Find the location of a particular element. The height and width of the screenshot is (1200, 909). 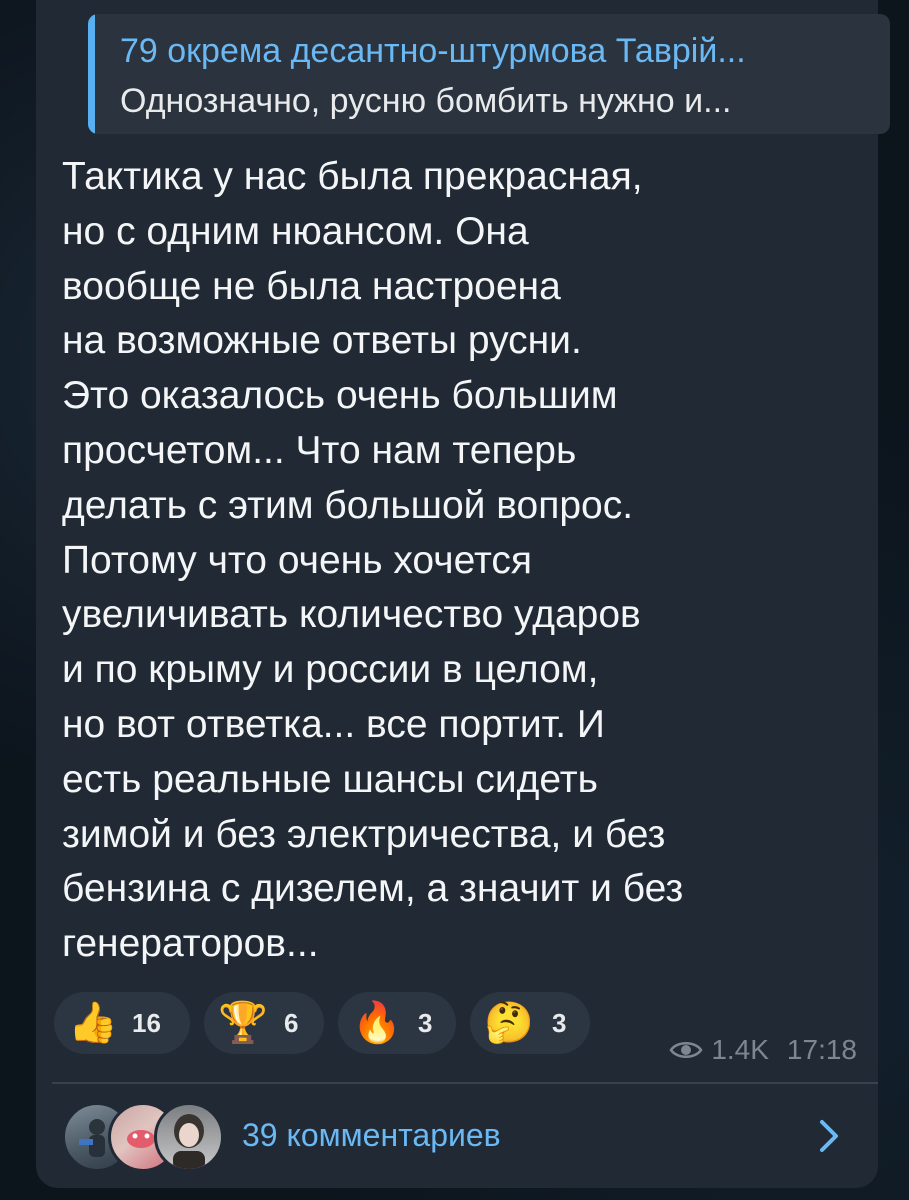

commenter-avatars is located at coordinates (143, 1136).